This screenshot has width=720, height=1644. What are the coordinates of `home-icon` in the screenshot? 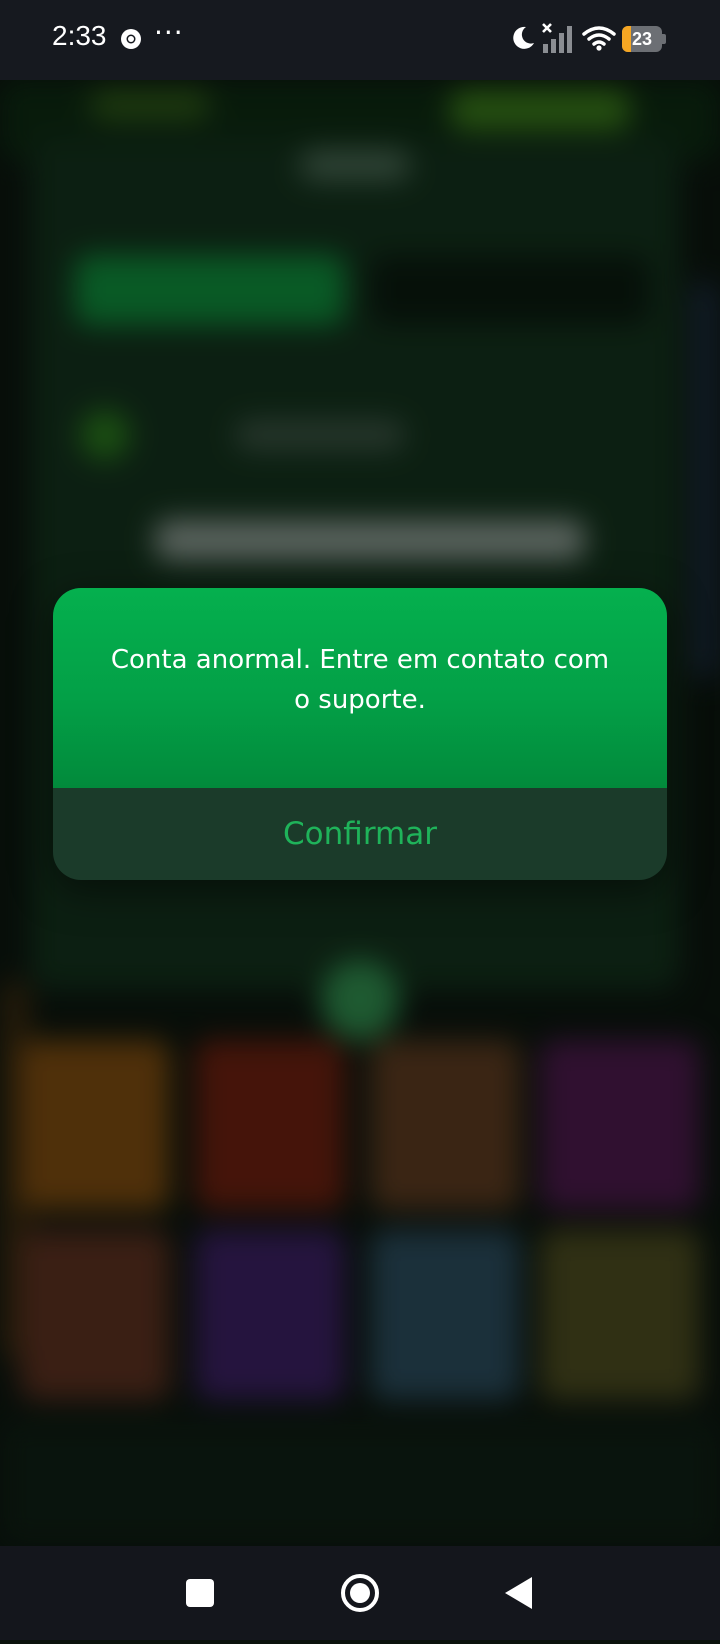 It's located at (360, 1593).